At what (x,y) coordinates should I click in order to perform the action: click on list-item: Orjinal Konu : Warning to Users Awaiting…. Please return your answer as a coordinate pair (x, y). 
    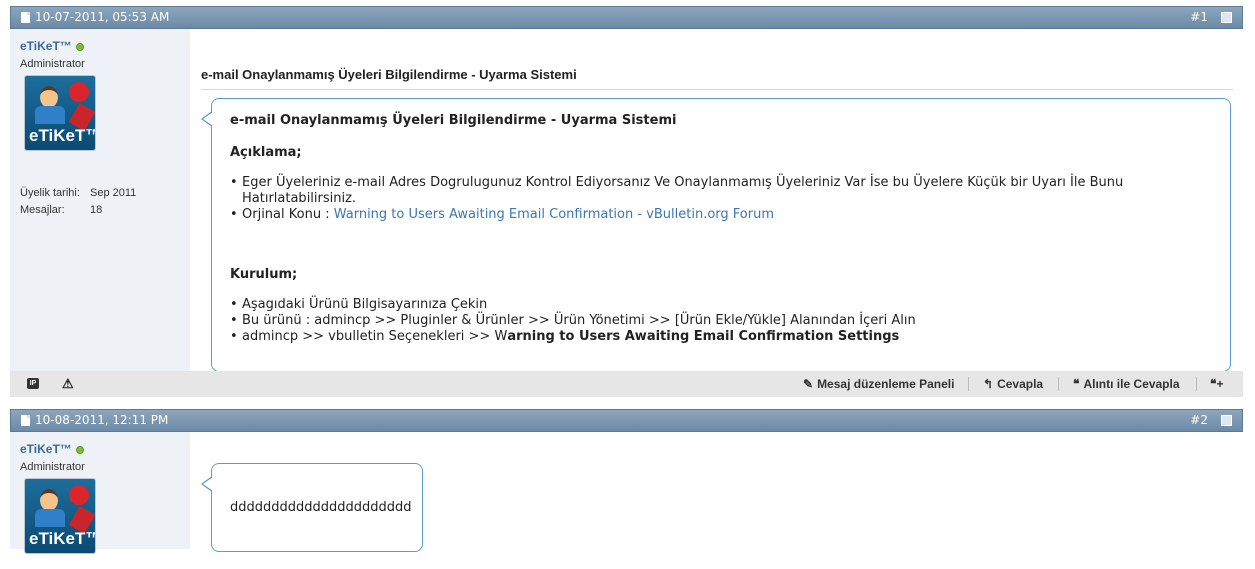
    Looking at the image, I should click on (706, 215).